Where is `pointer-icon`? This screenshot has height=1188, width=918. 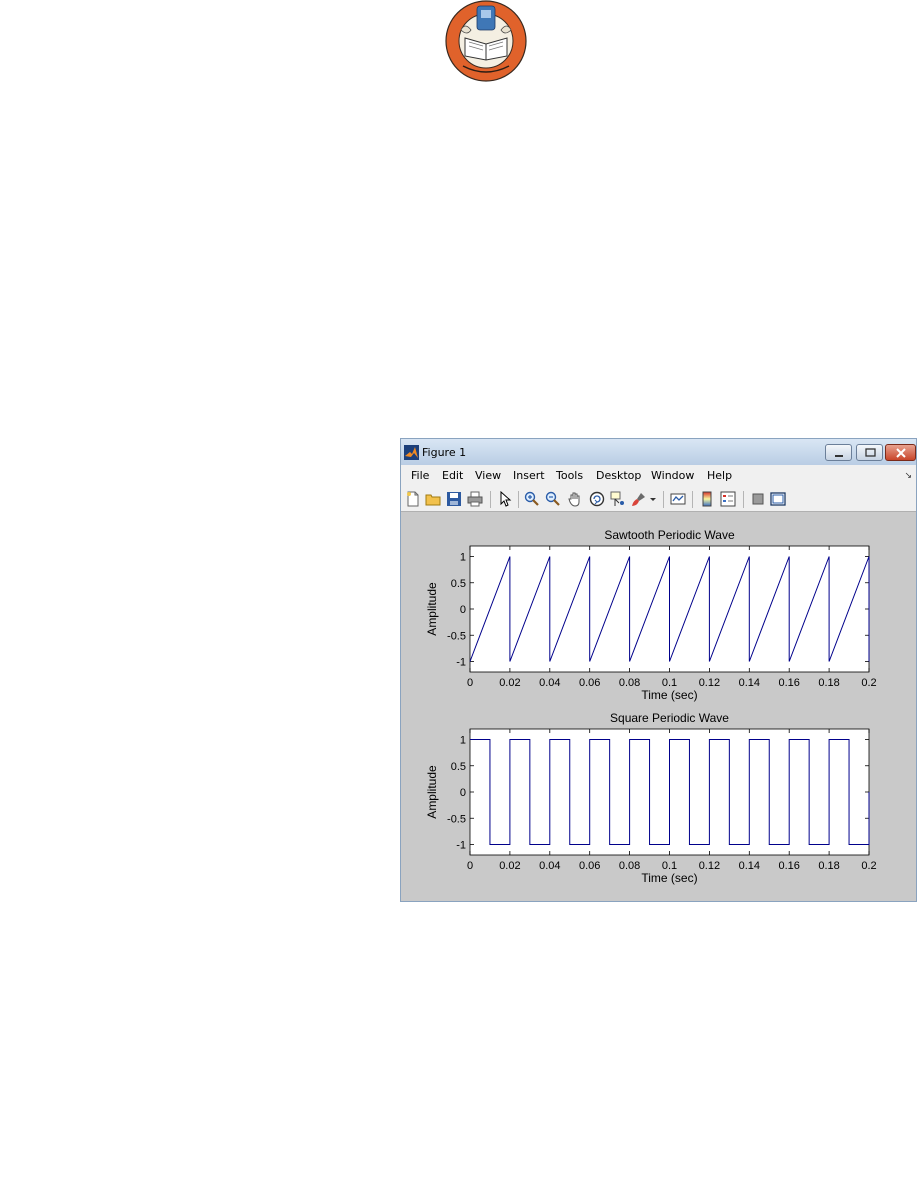 pointer-icon is located at coordinates (505, 499).